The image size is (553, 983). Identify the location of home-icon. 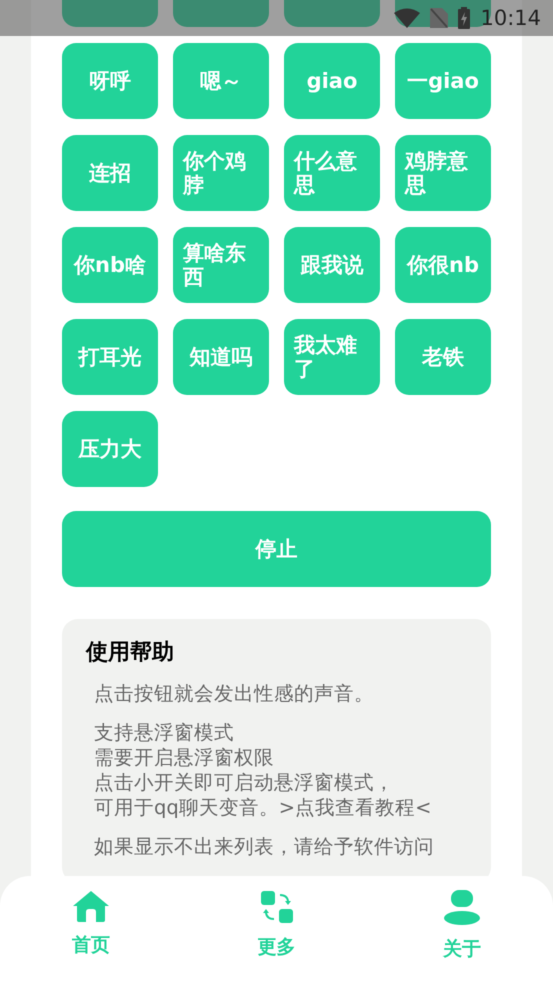
(91, 906).